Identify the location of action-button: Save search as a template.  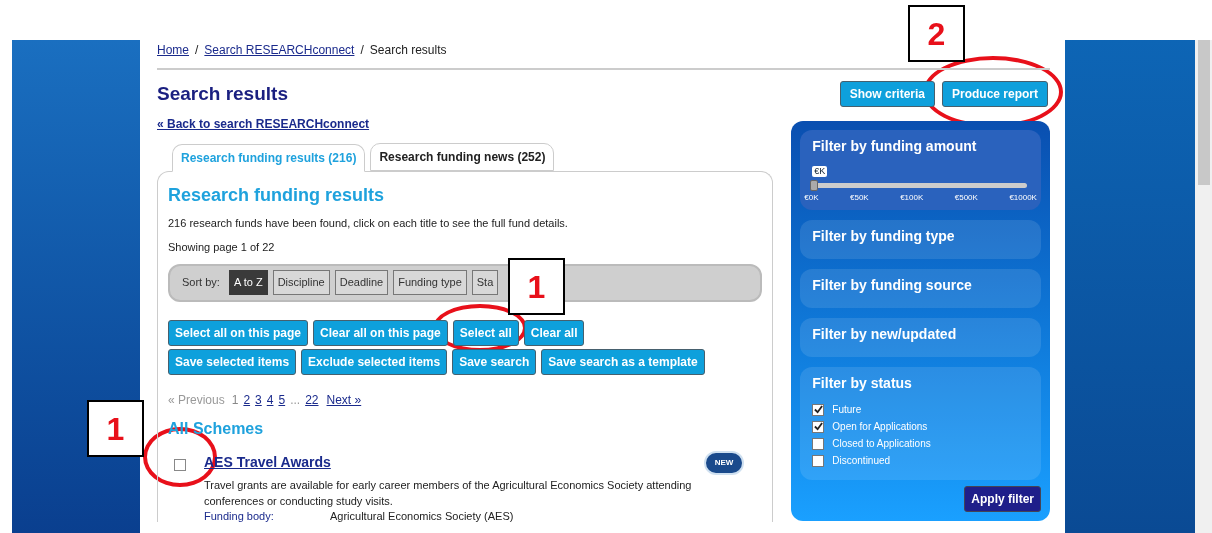
(623, 361).